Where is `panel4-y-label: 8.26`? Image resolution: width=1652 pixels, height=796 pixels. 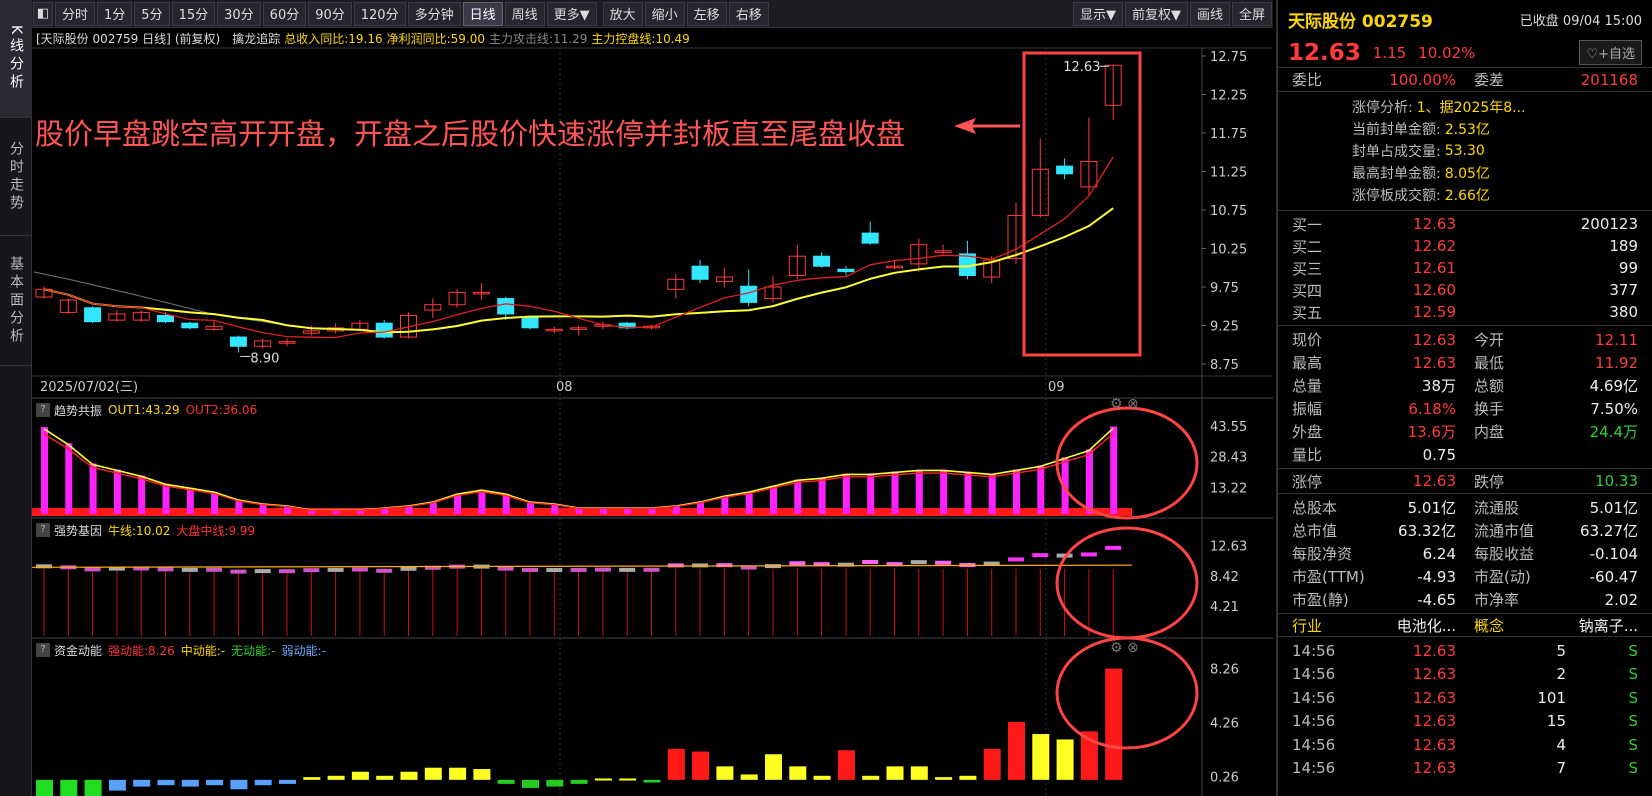
panel4-y-label: 8.26 is located at coordinates (1224, 670).